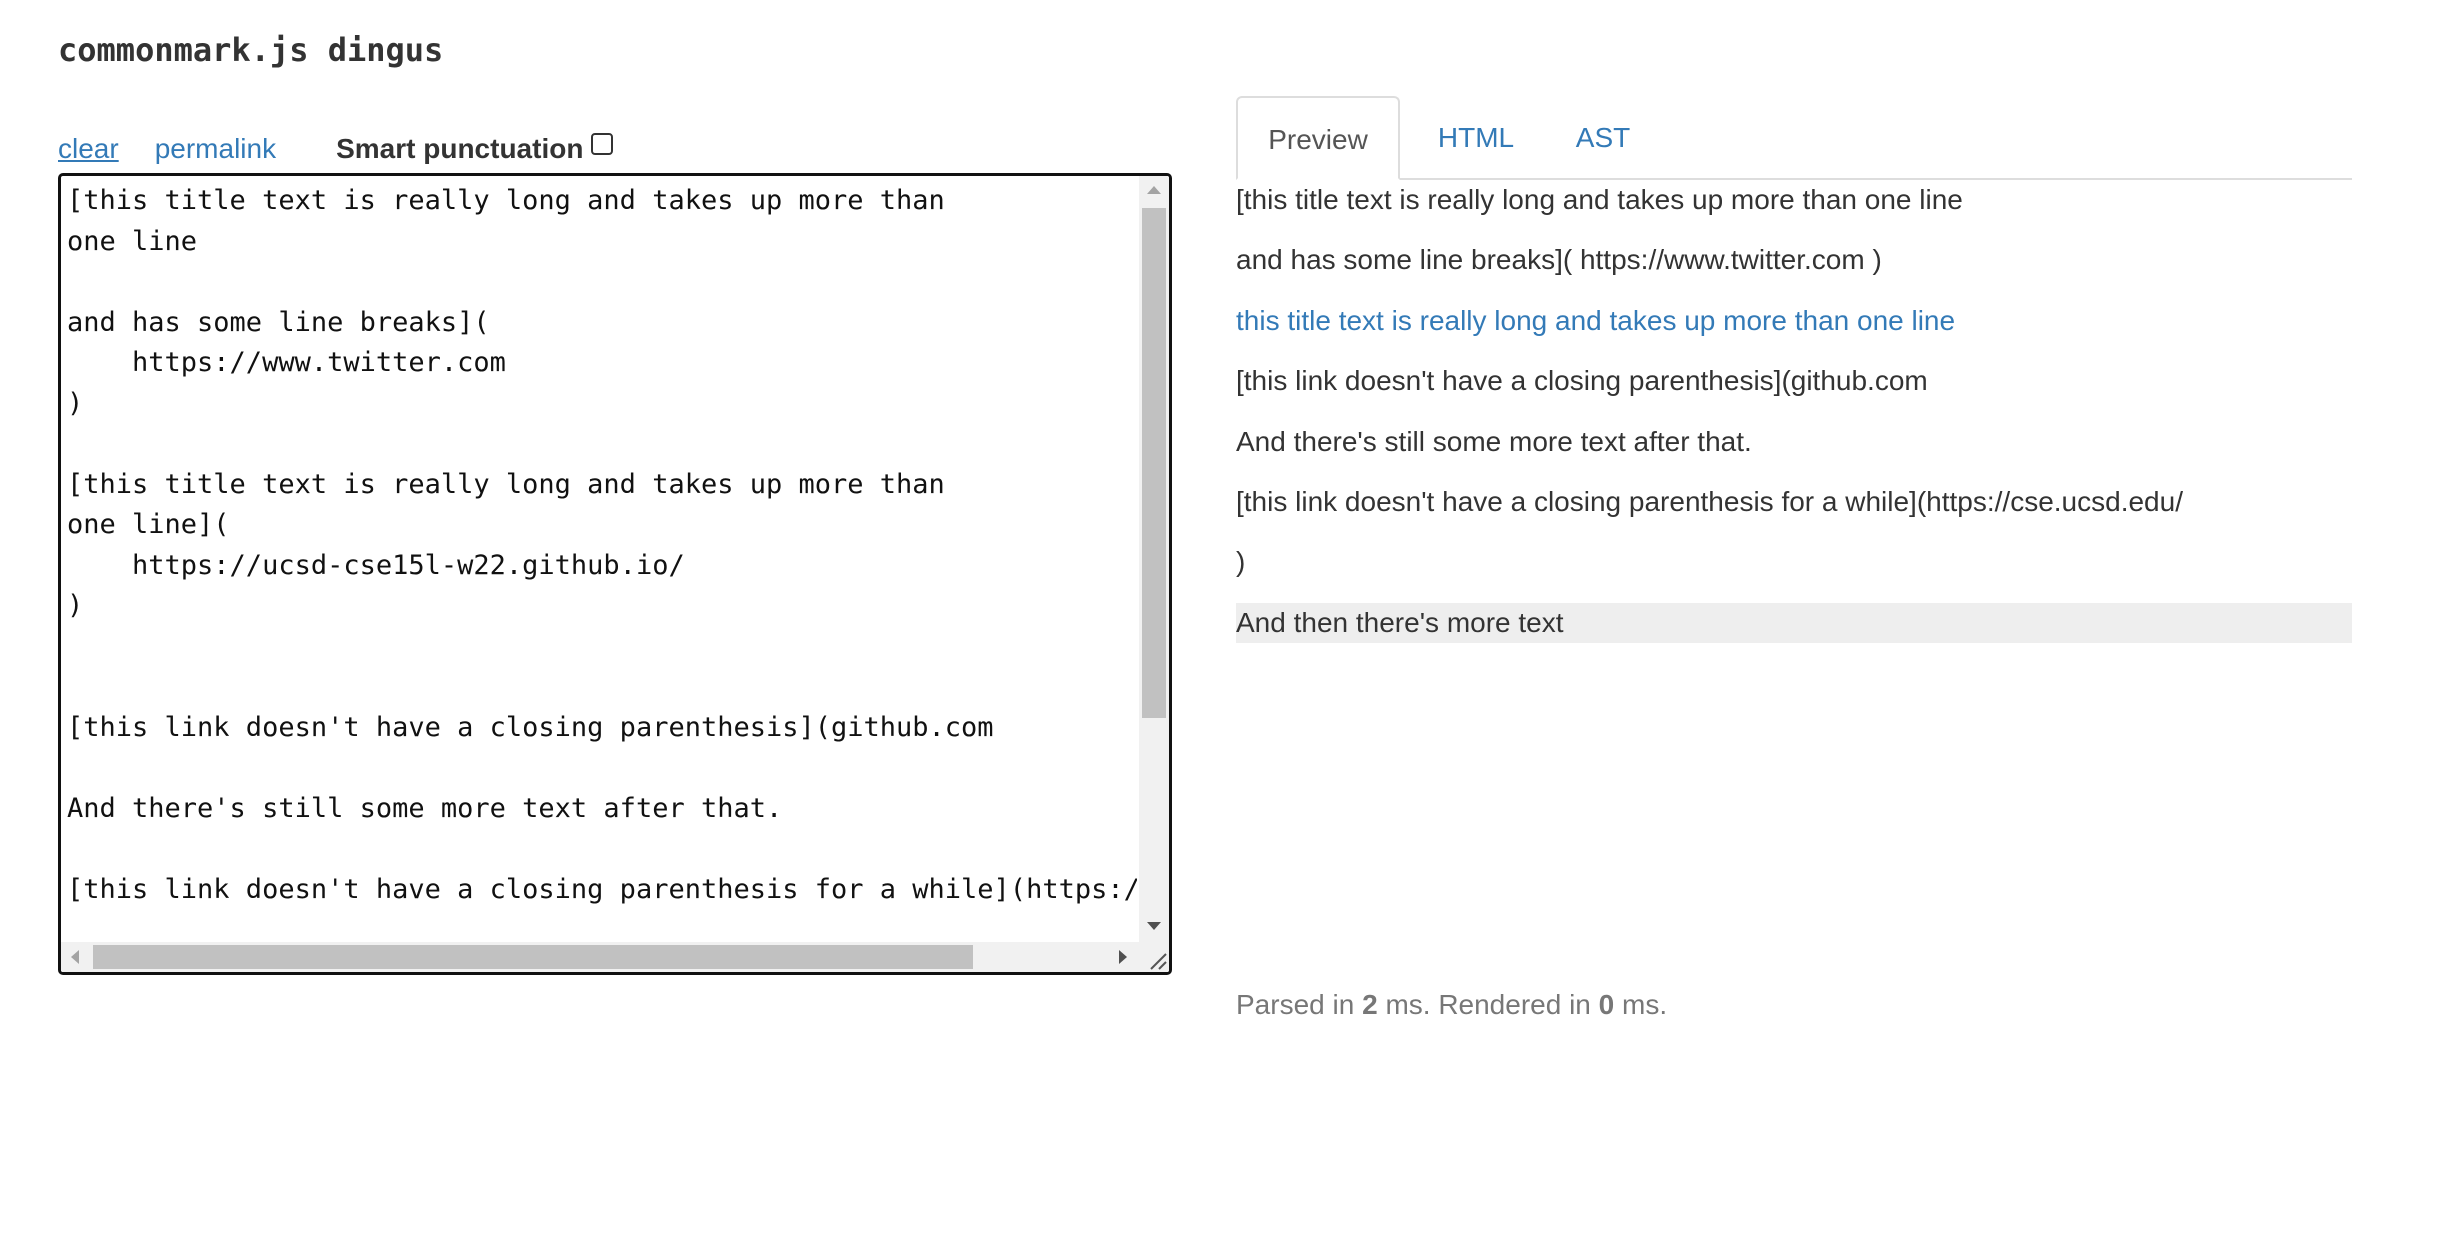 The image size is (2457, 1236). I want to click on vertical-scrollbar, so click(1154, 559).